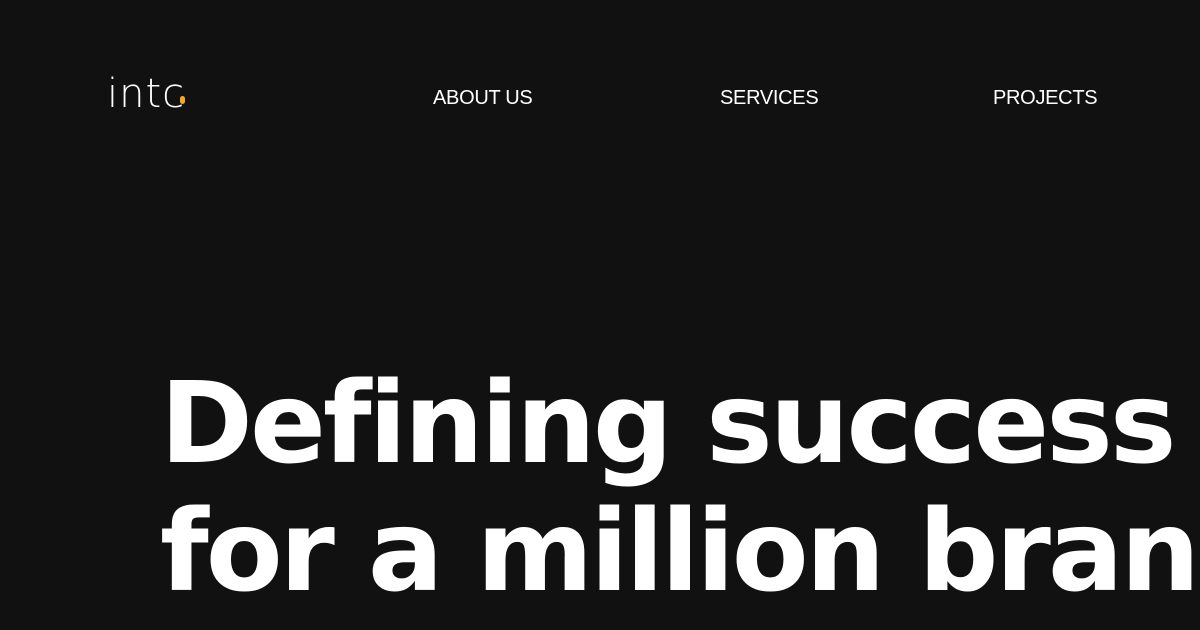 Image resolution: width=1200 pixels, height=630 pixels. Describe the element at coordinates (769, 98) in the screenshot. I see `nav-item-services: SERVICES` at that location.